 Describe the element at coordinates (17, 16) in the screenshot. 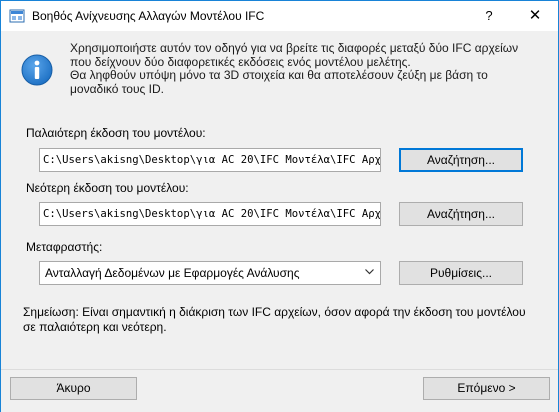

I see `app-icon` at that location.